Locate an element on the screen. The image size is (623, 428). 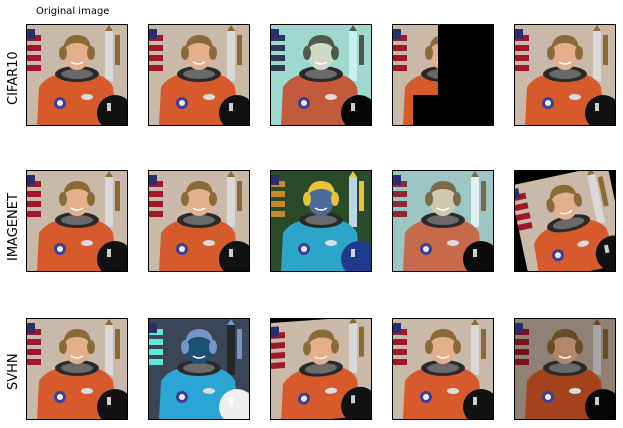
original-image-caption: Original image is located at coordinates (73, 11).